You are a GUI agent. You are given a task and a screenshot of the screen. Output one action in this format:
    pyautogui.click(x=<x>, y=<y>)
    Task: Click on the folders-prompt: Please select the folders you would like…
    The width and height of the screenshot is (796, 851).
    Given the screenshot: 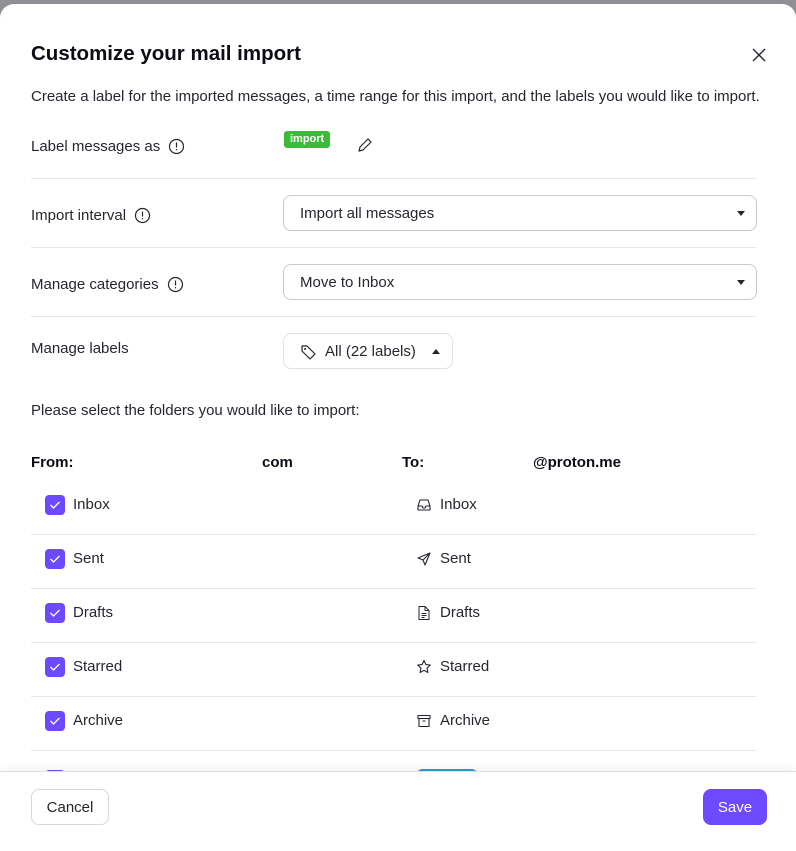 What is the action you would take?
    pyautogui.click(x=195, y=410)
    